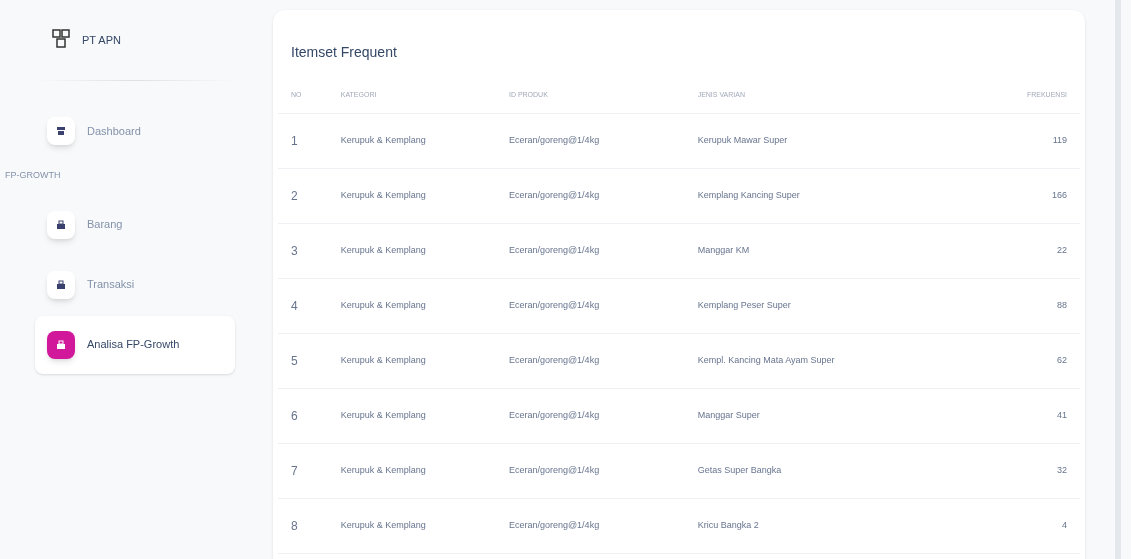 The image size is (1131, 559). I want to click on card-title: Itemset Frequent, so click(344, 52).